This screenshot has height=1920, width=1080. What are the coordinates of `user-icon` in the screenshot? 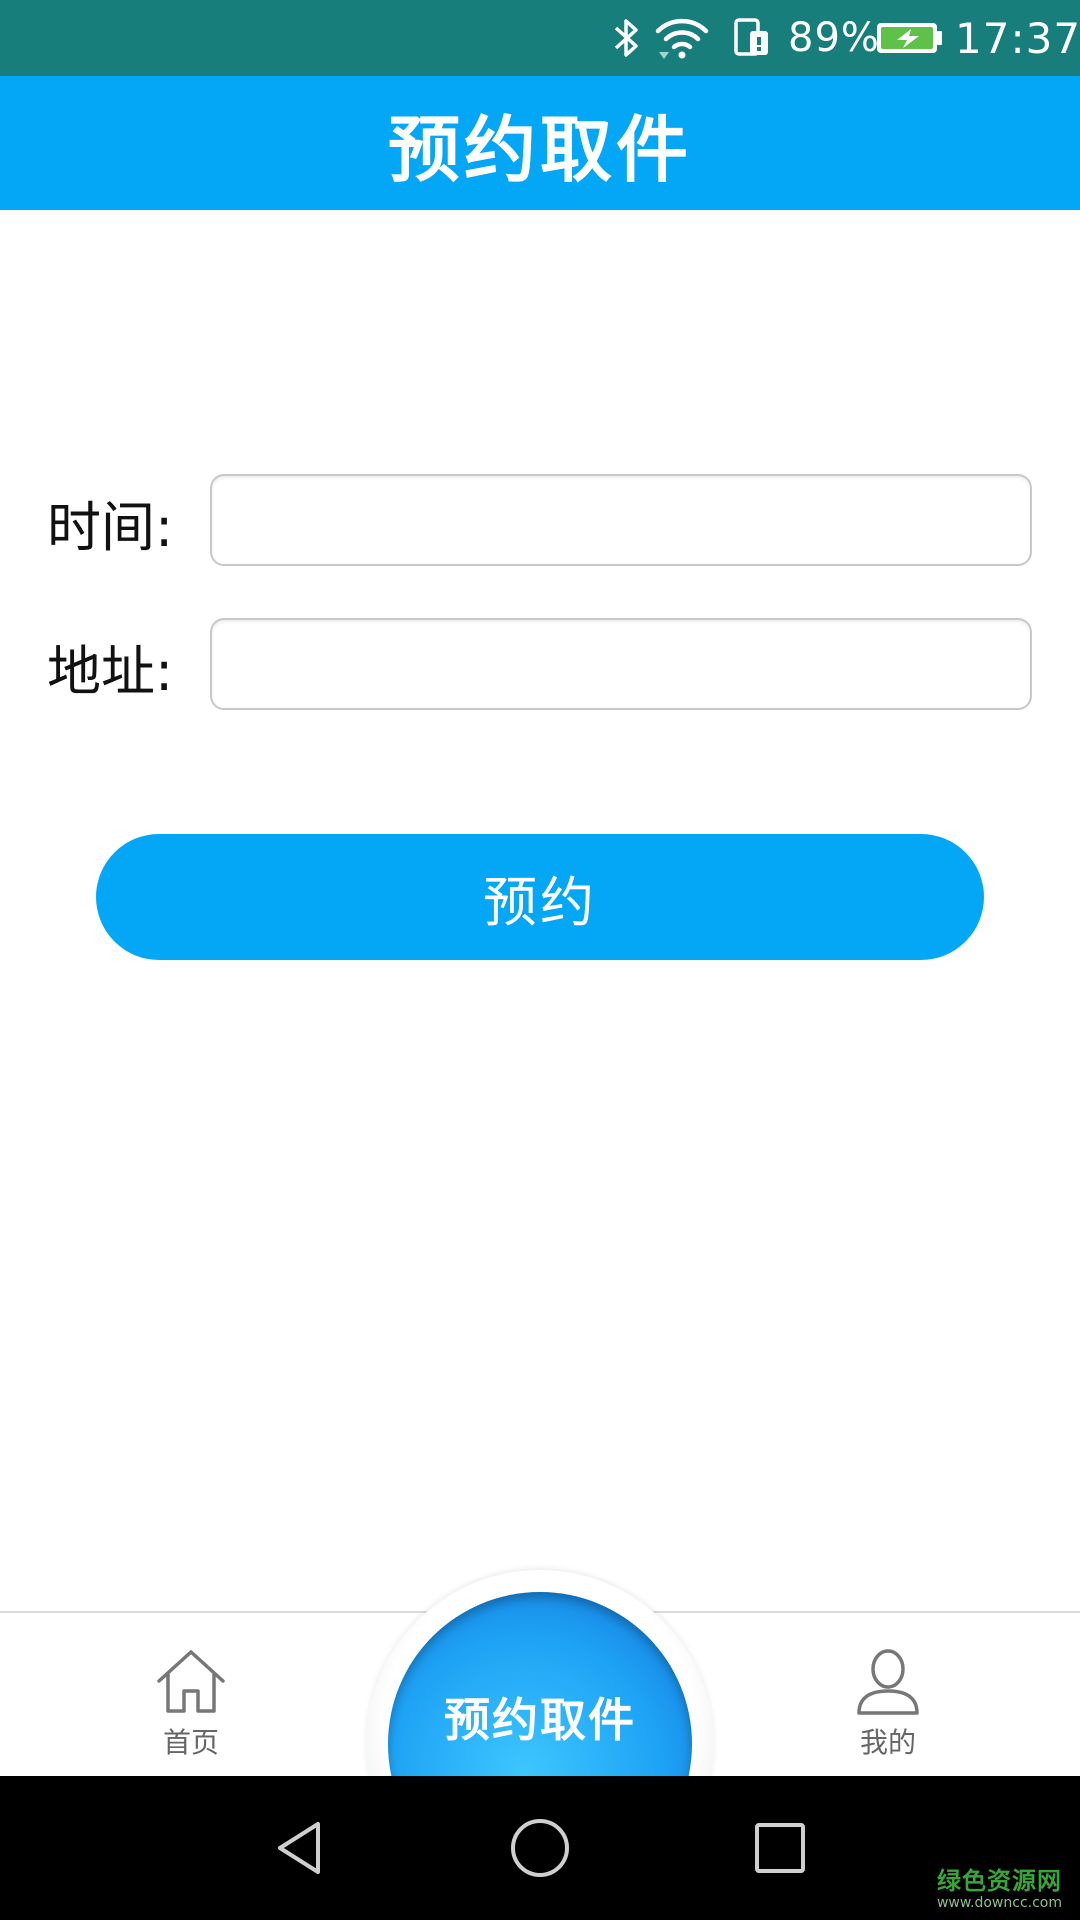 It's located at (888, 1682).